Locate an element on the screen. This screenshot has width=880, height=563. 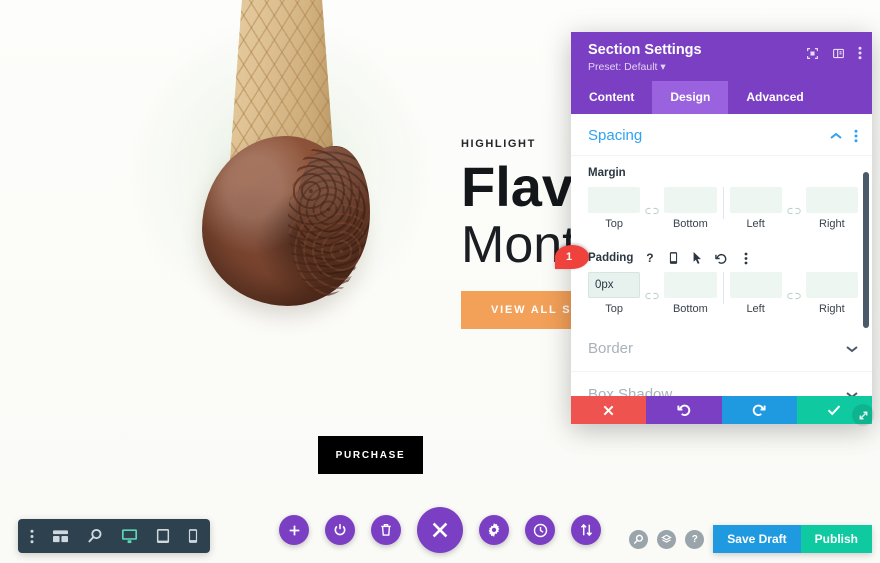
padding-bottom-caption: Bottom is located at coordinates (690, 309).